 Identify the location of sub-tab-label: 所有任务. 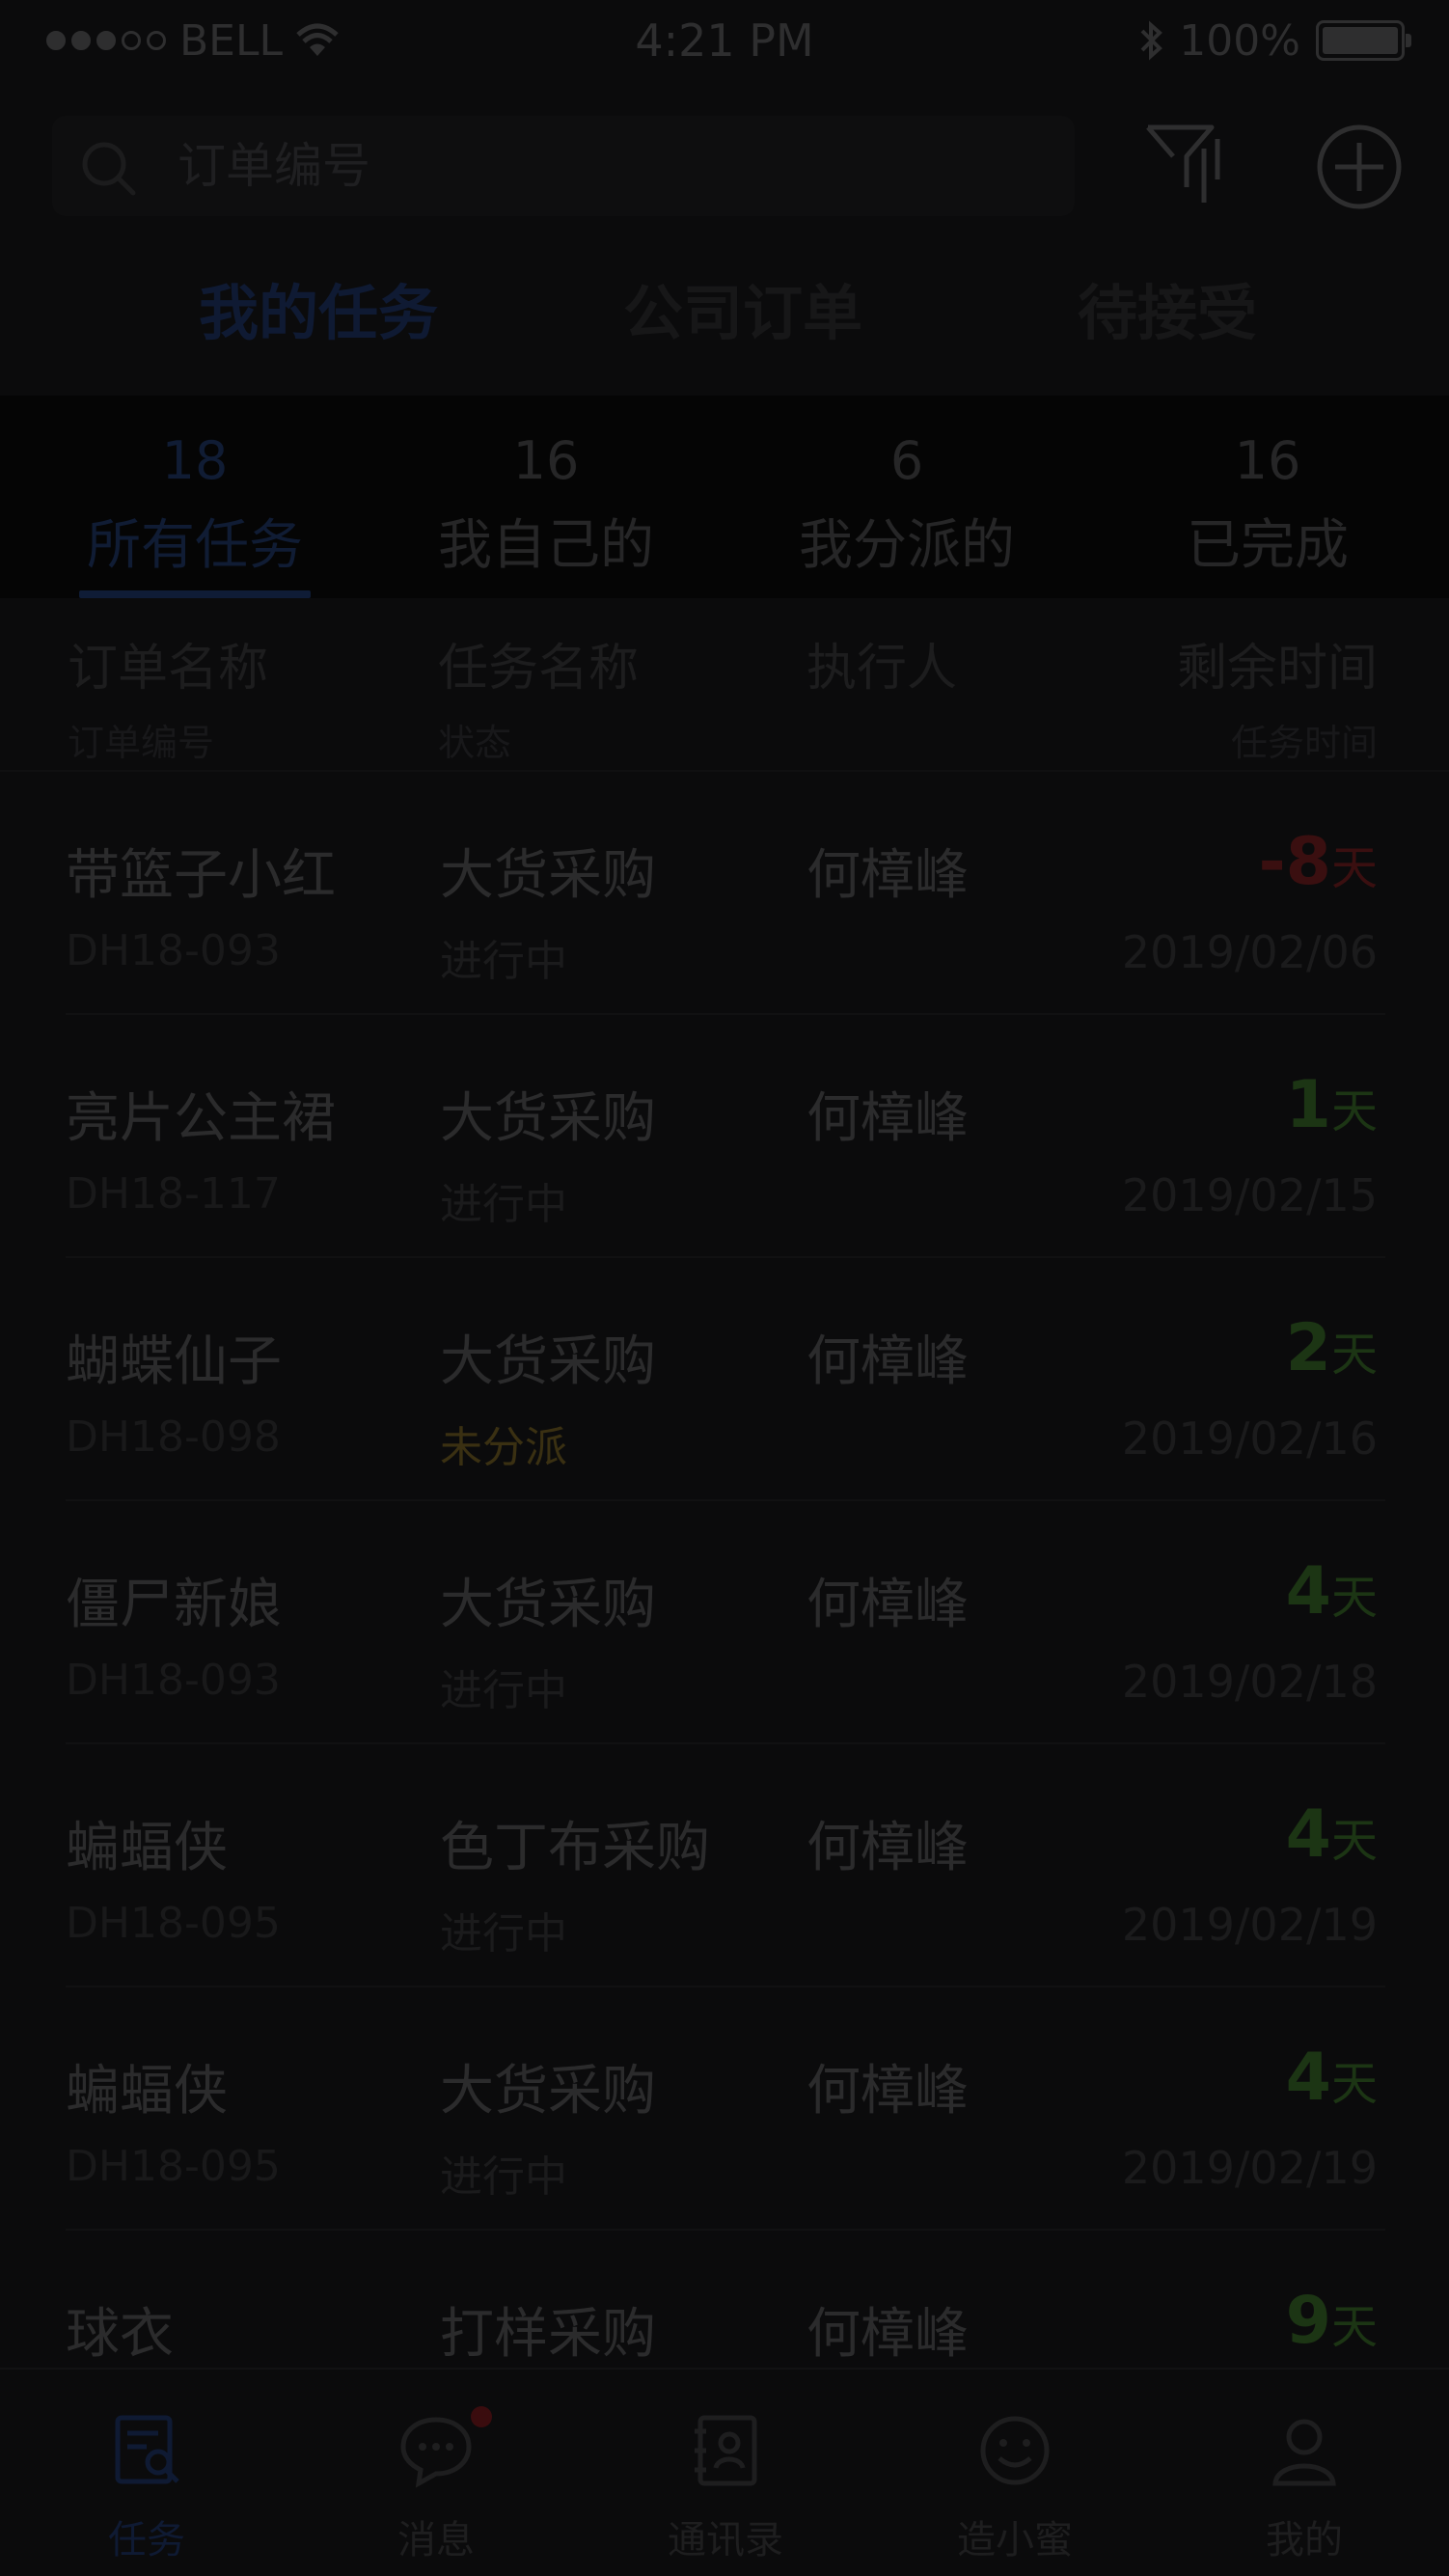
(195, 546).